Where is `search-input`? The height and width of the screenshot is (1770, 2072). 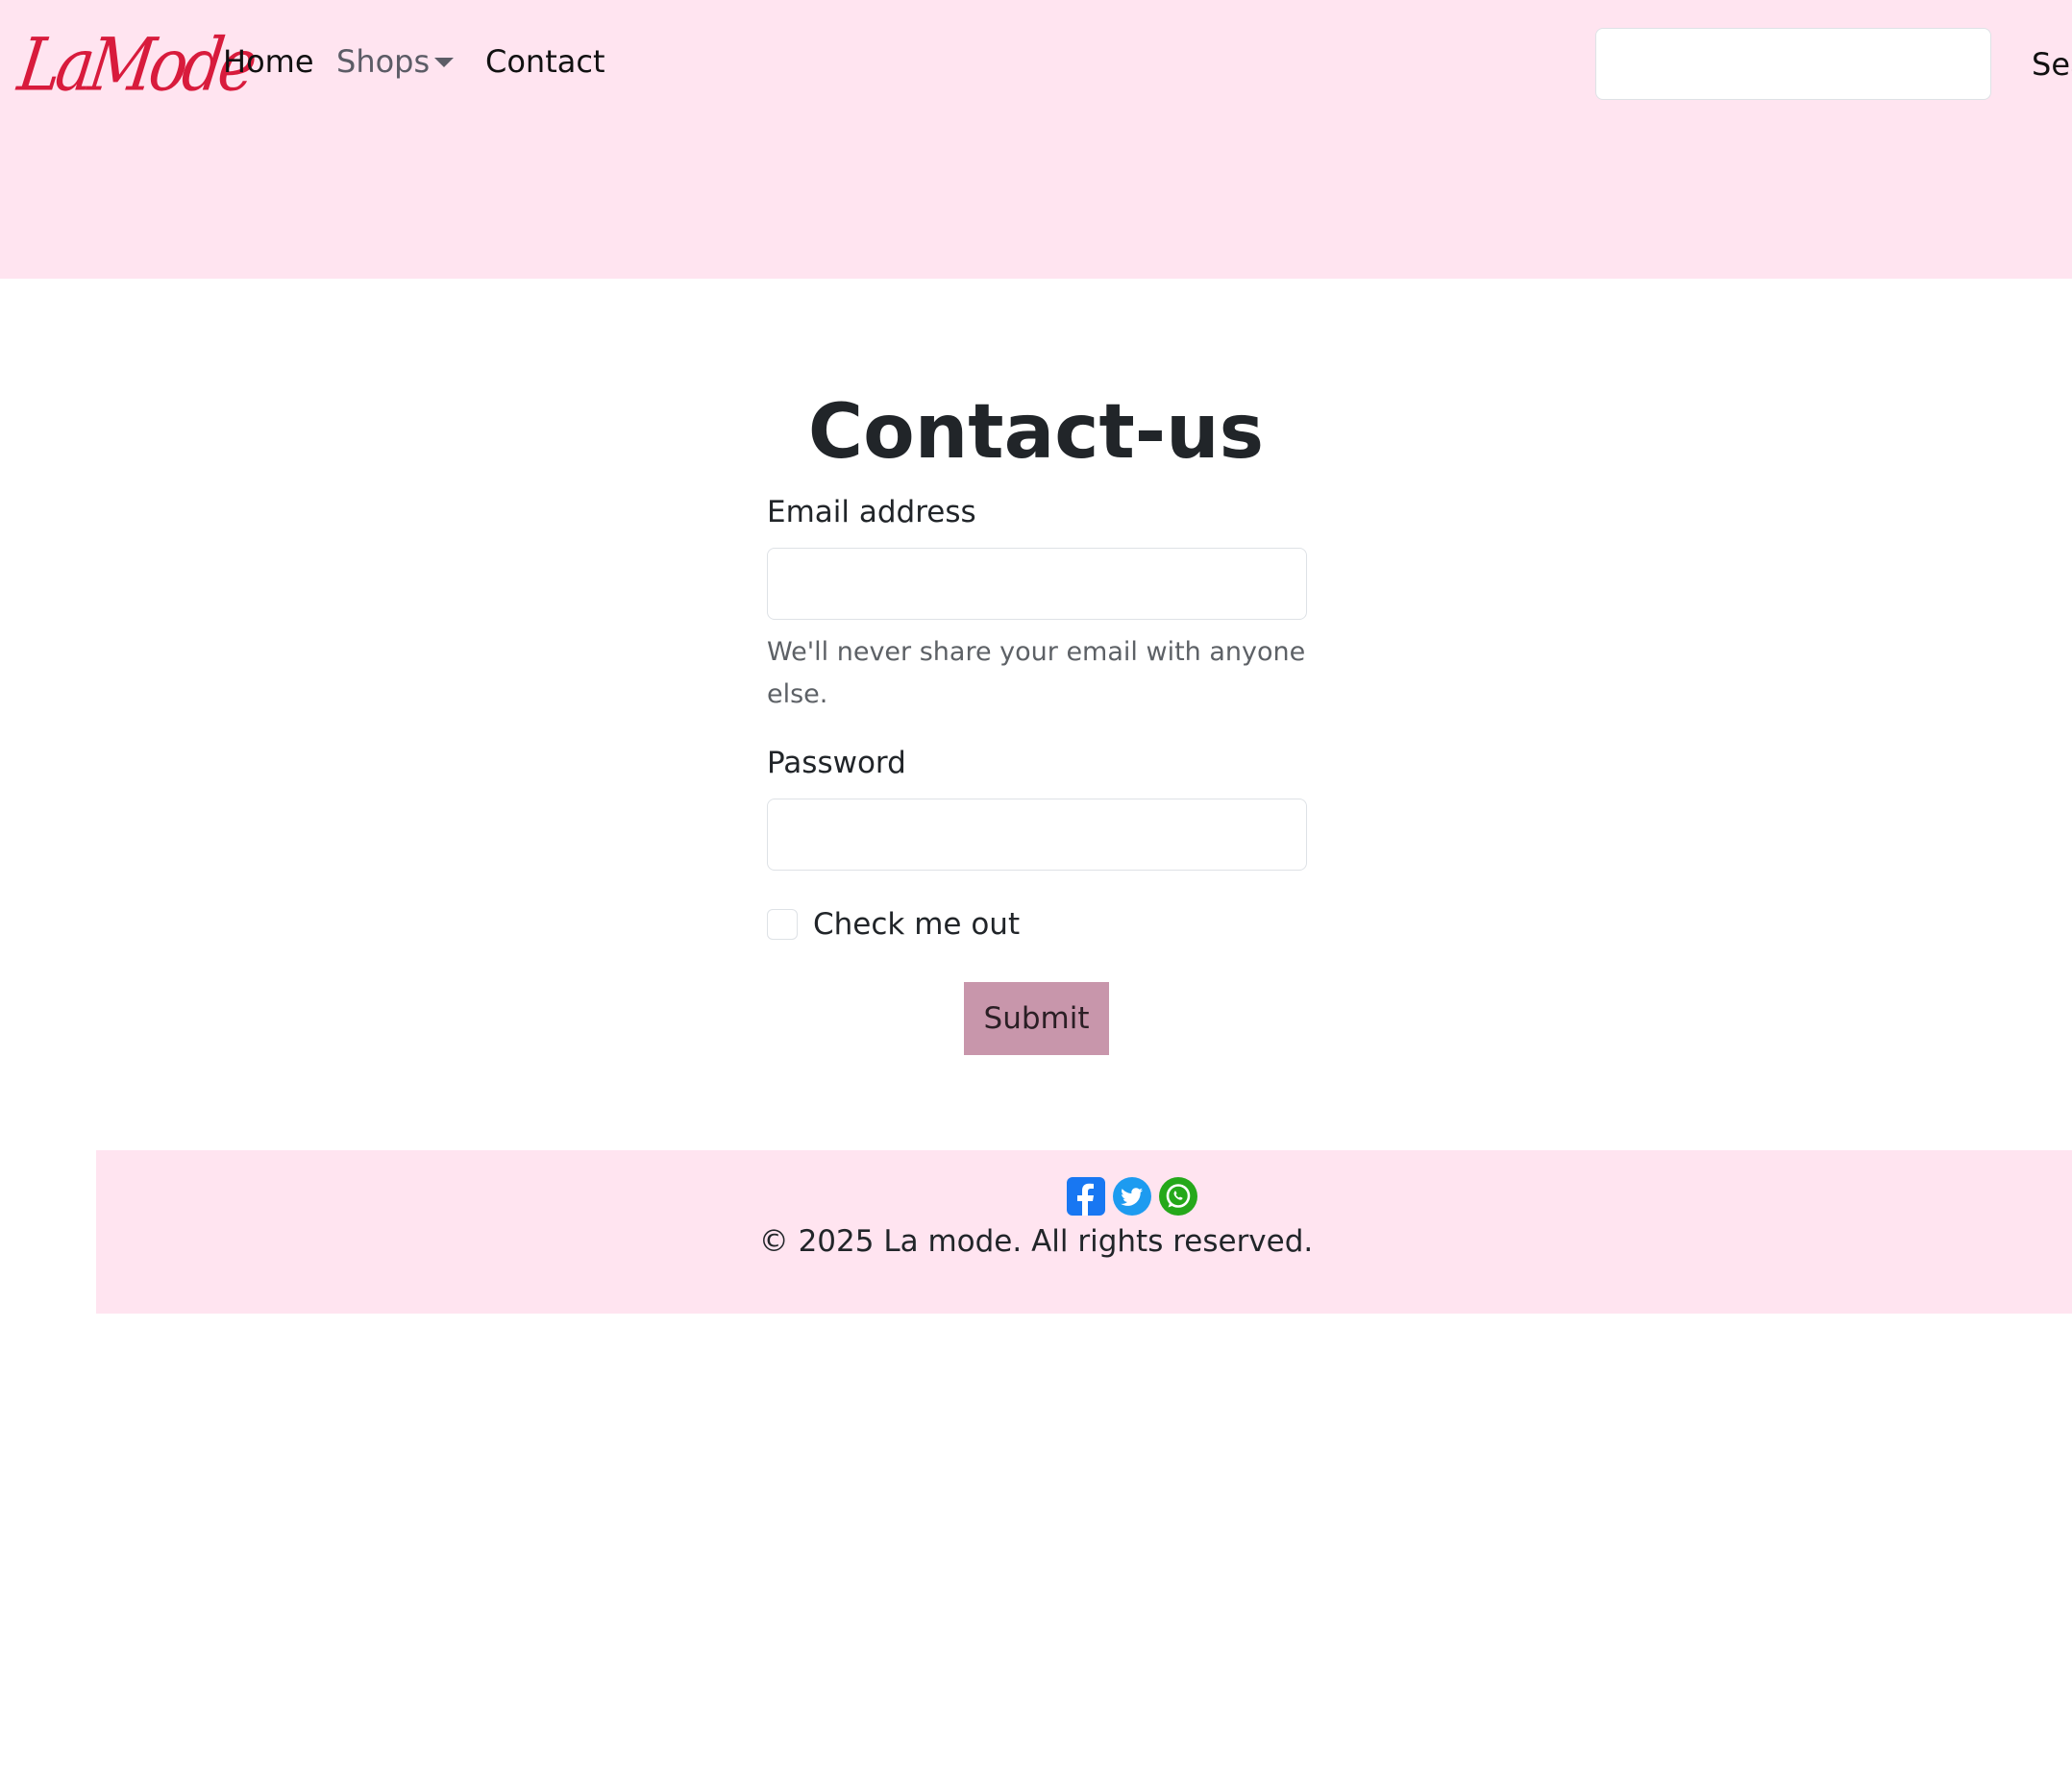
search-input is located at coordinates (1793, 64).